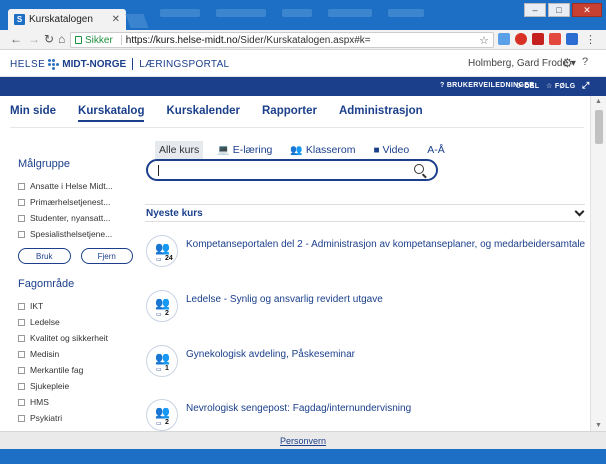 This screenshot has width=606, height=464. I want to click on privacy-link: Personvern, so click(303, 441).